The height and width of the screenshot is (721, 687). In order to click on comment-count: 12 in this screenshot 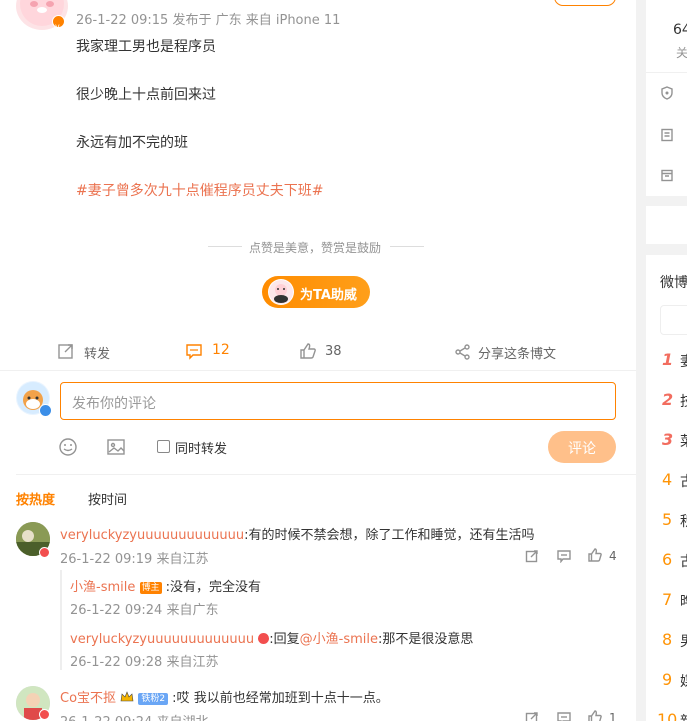, I will do `click(221, 350)`.